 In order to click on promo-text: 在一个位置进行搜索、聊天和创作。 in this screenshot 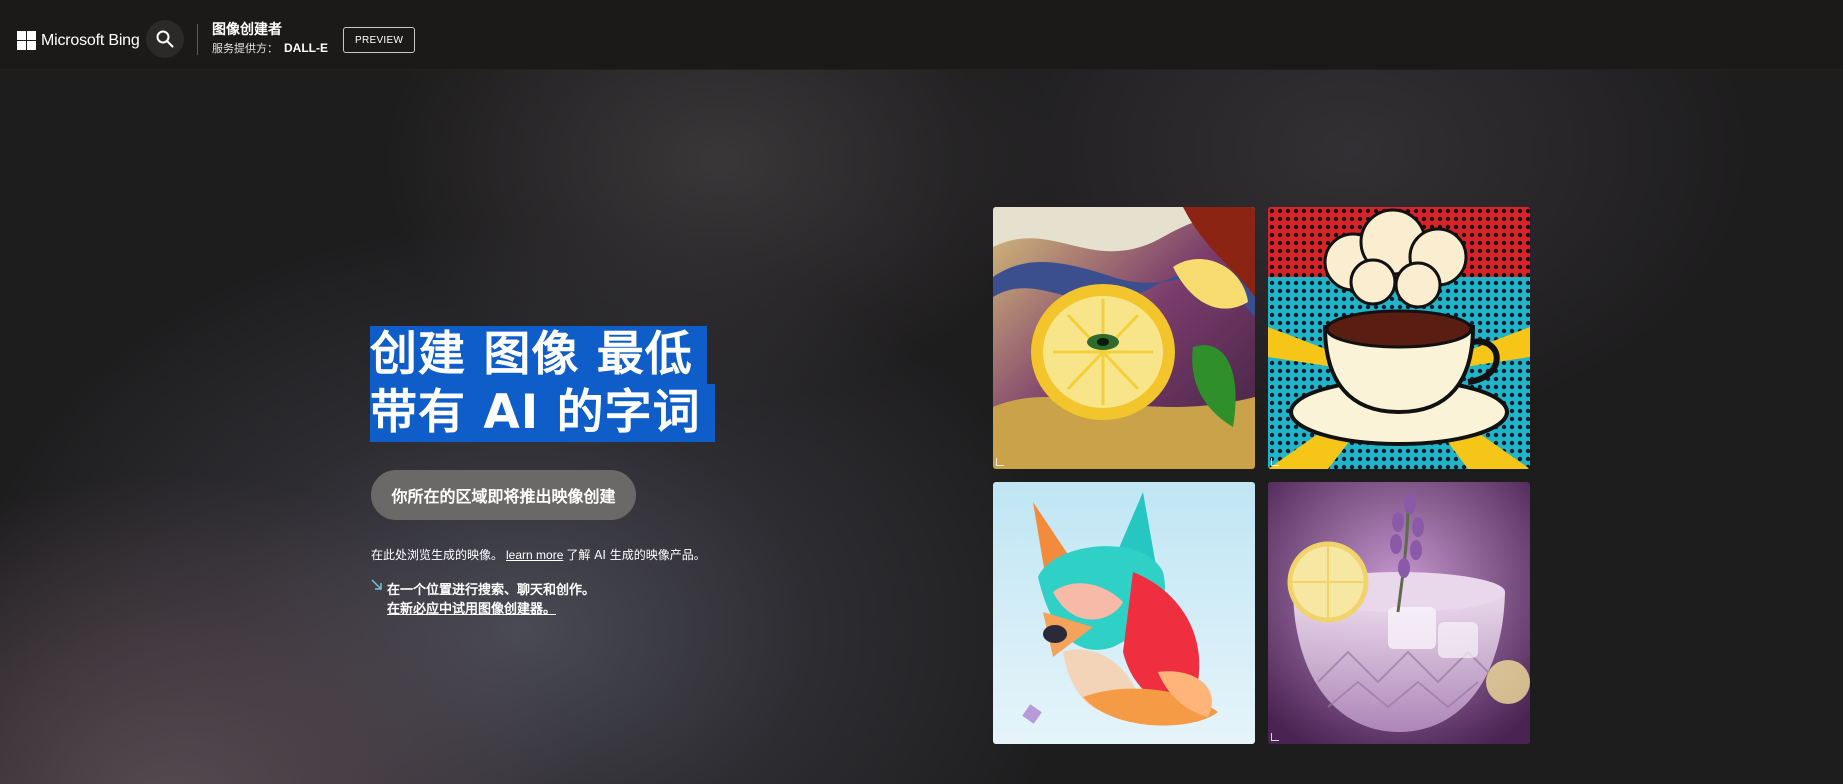, I will do `click(491, 590)`.